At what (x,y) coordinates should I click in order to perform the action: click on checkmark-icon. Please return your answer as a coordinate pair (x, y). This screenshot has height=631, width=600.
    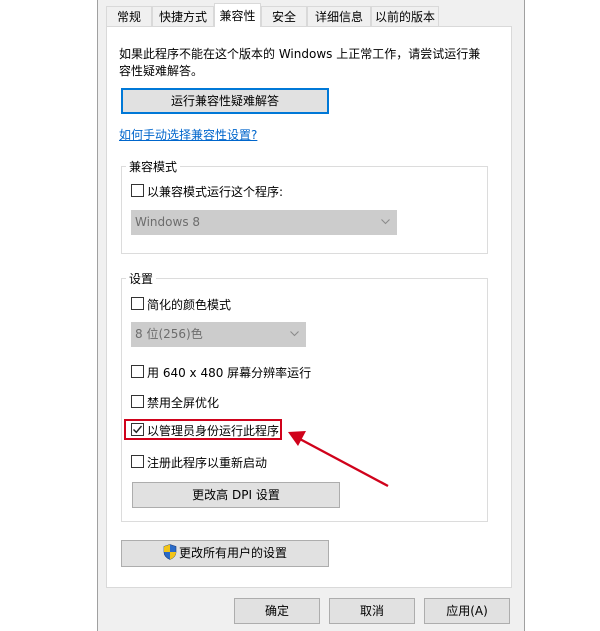
    Looking at the image, I should click on (138, 429).